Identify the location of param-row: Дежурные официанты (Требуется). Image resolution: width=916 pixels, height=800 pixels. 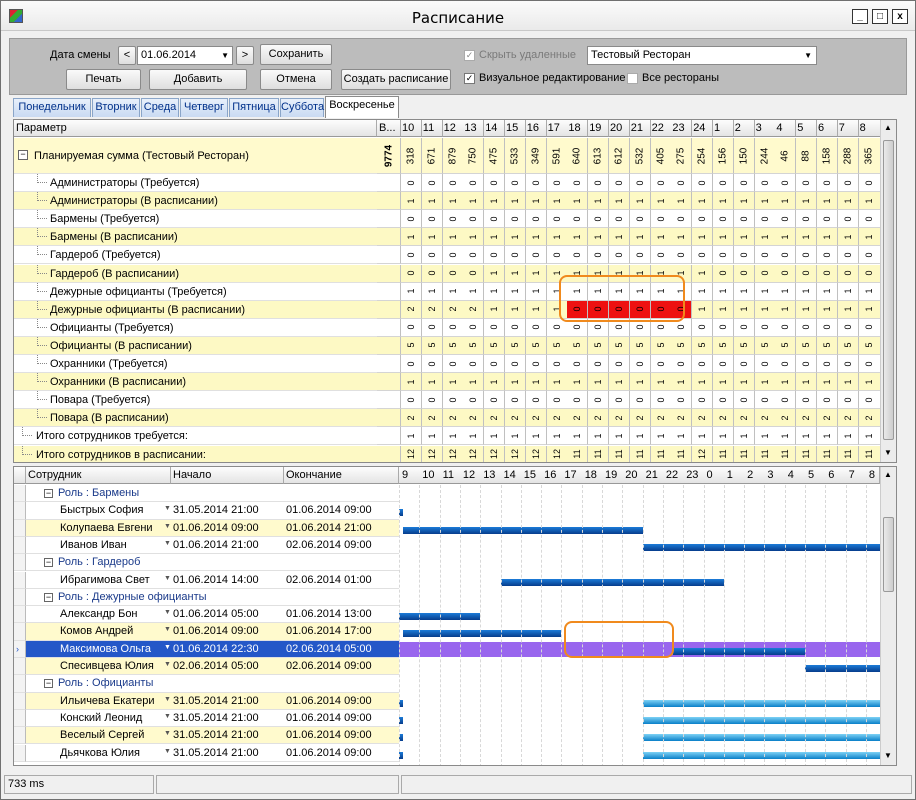
(195, 291).